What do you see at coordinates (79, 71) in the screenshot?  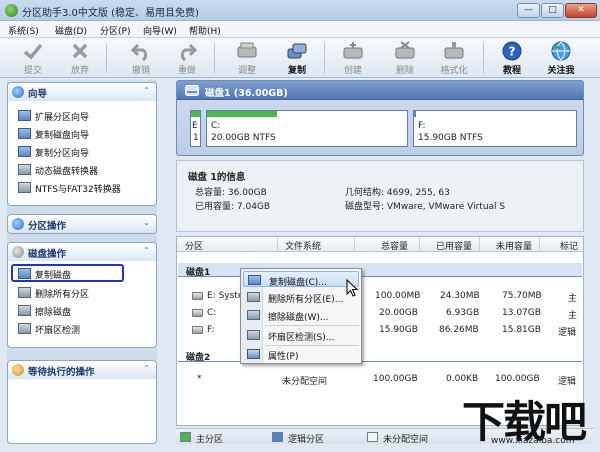 I see `discard-label: 放弃` at bounding box center [79, 71].